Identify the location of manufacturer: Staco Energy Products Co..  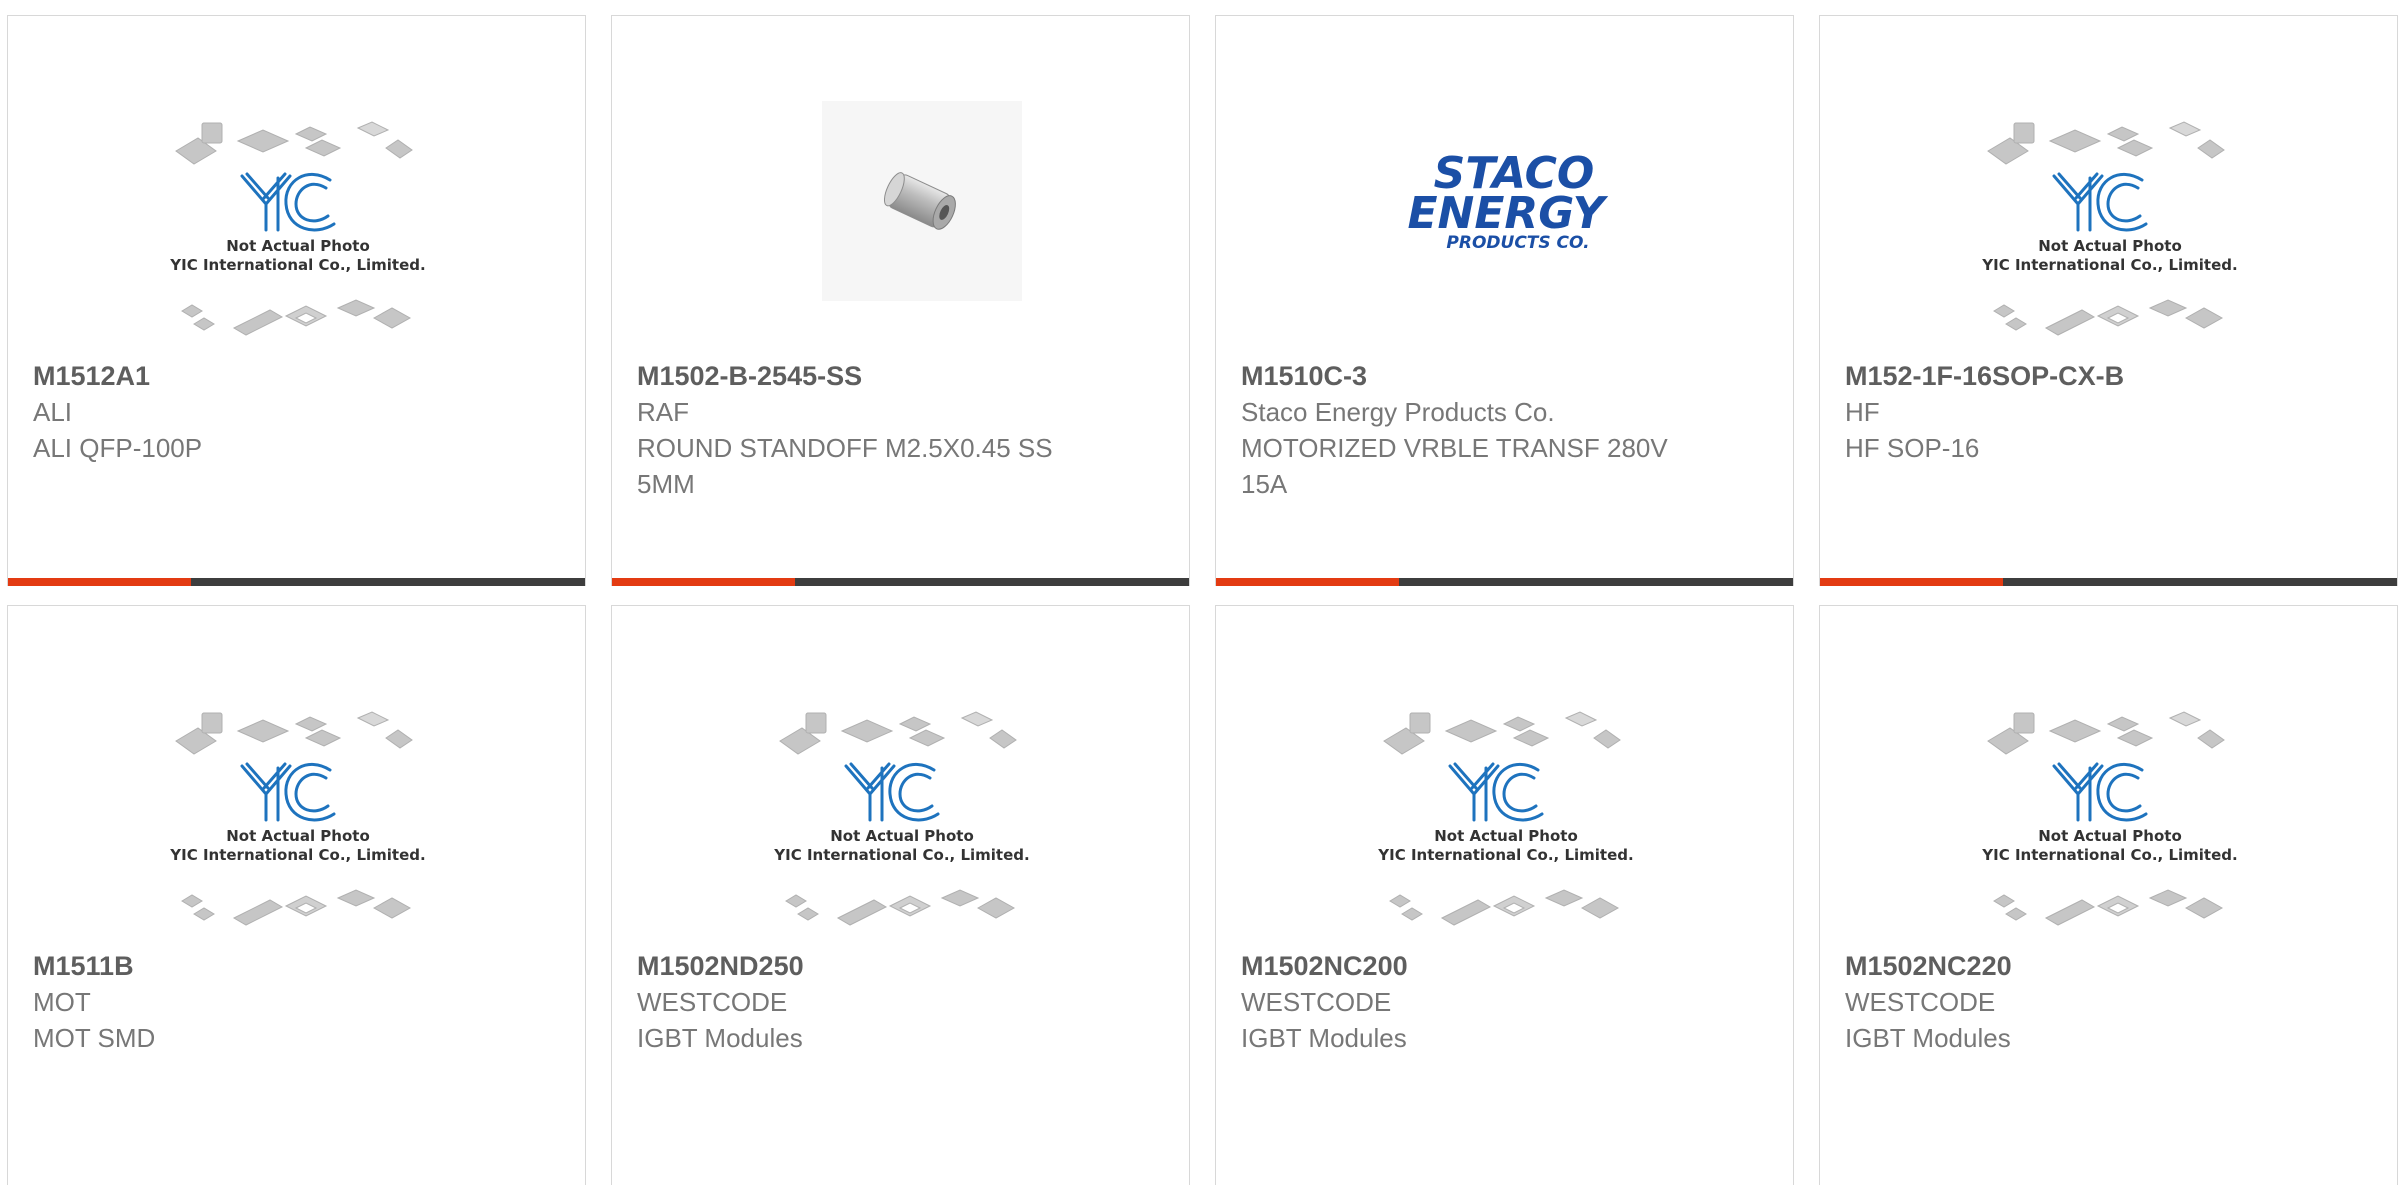
(1398, 412).